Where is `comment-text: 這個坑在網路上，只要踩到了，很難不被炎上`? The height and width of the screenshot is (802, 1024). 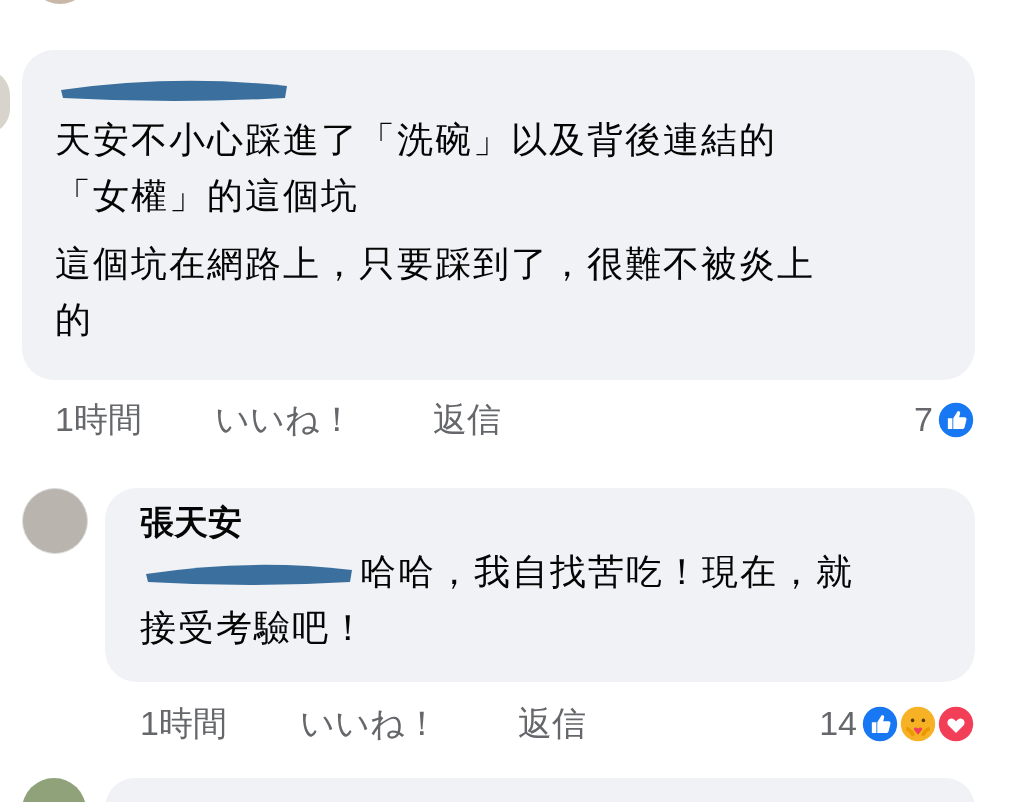 comment-text: 這個坑在網路上，只要踩到了，很難不被炎上 is located at coordinates (435, 264).